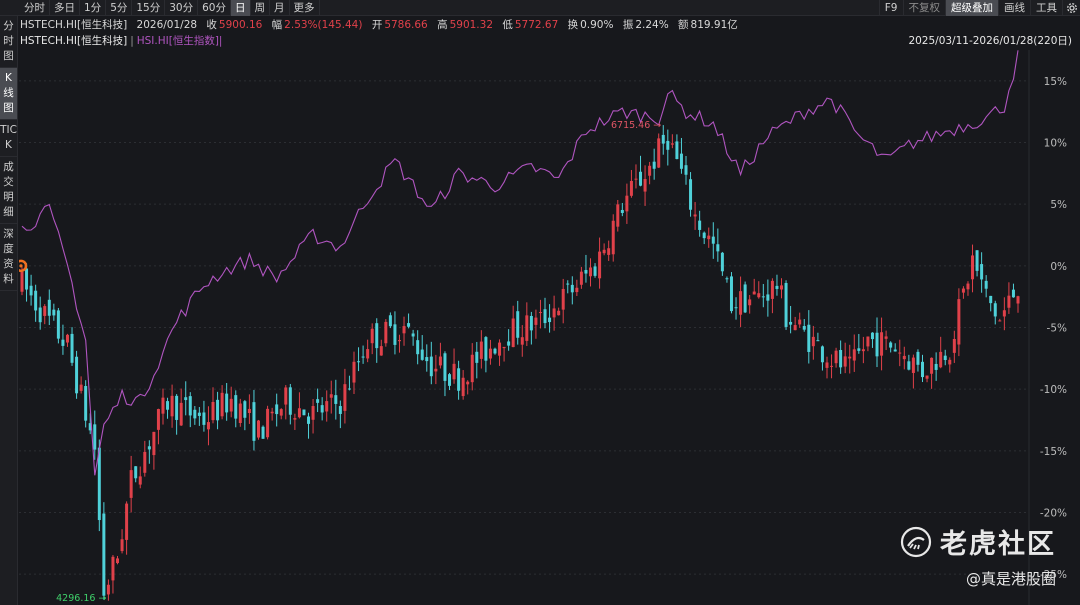 The image size is (1080, 605). Describe the element at coordinates (1046, 8) in the screenshot. I see `toolbar-button: 工具` at that location.